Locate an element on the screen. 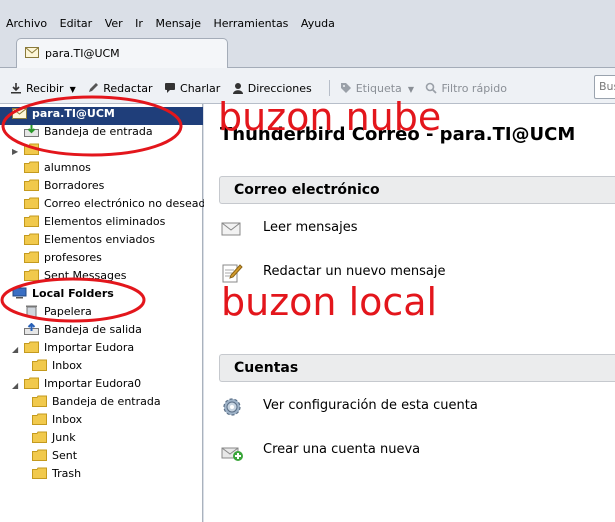  tree-item-label: Junk is located at coordinates (64, 437).